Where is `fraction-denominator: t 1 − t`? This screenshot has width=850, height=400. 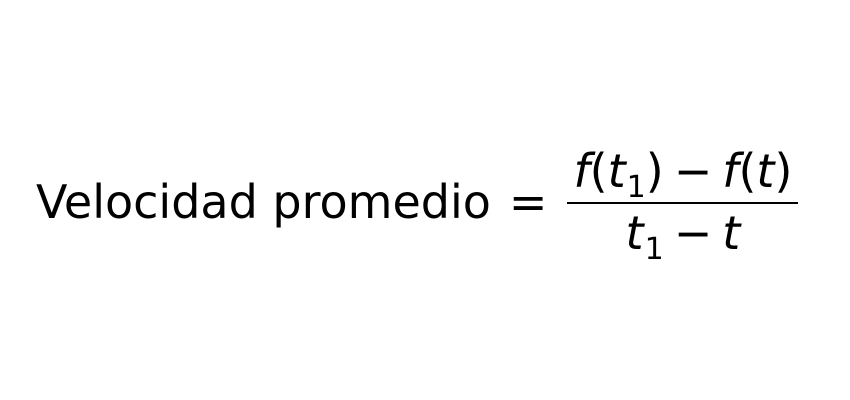
fraction-denominator: t 1 − t is located at coordinates (683, 234).